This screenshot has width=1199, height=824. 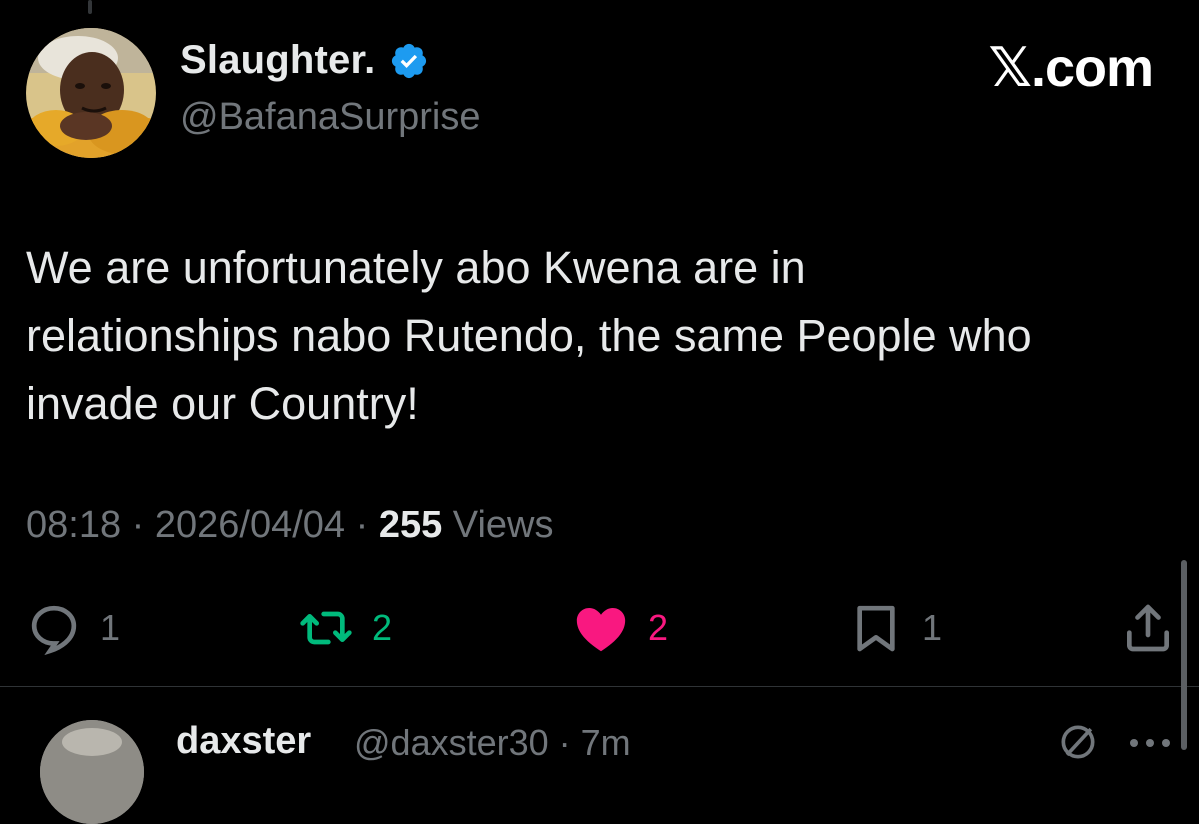 I want to click on like-button: 2, so click(x=620, y=628).